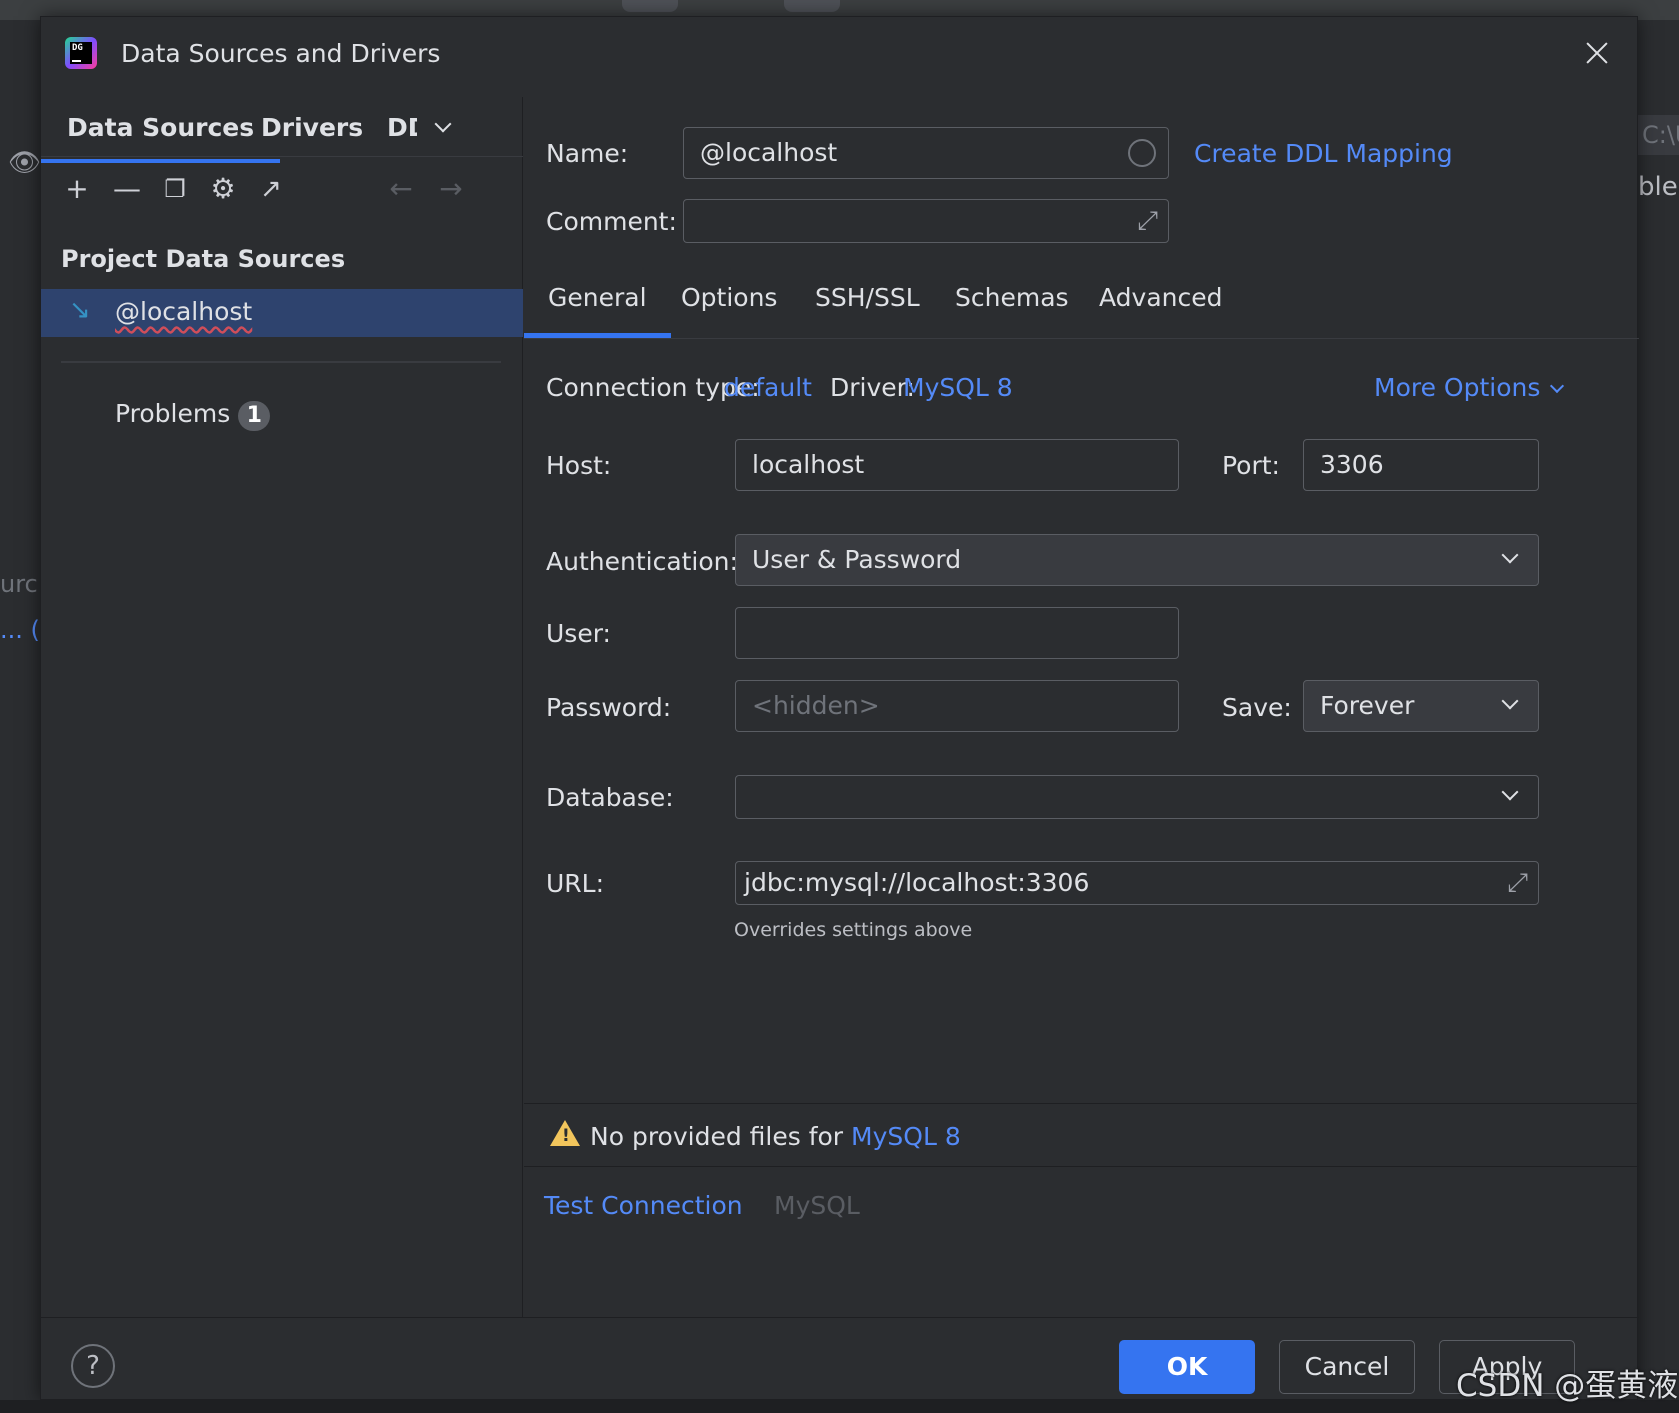 The width and height of the screenshot is (1679, 1413). What do you see at coordinates (853, 930) in the screenshot?
I see `url-hint: Overrides settings above` at bounding box center [853, 930].